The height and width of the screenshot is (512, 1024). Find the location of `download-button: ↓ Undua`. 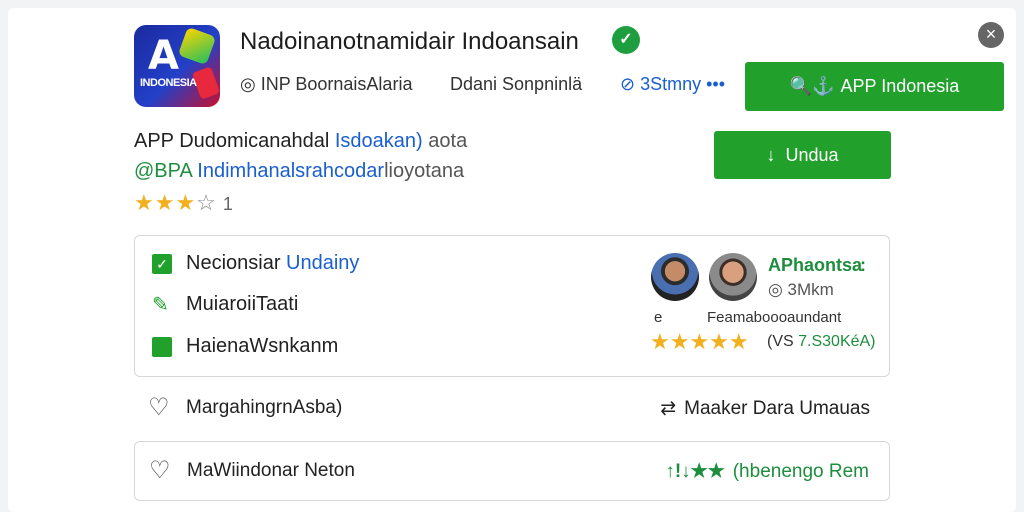

download-button: ↓ Undua is located at coordinates (802, 155).